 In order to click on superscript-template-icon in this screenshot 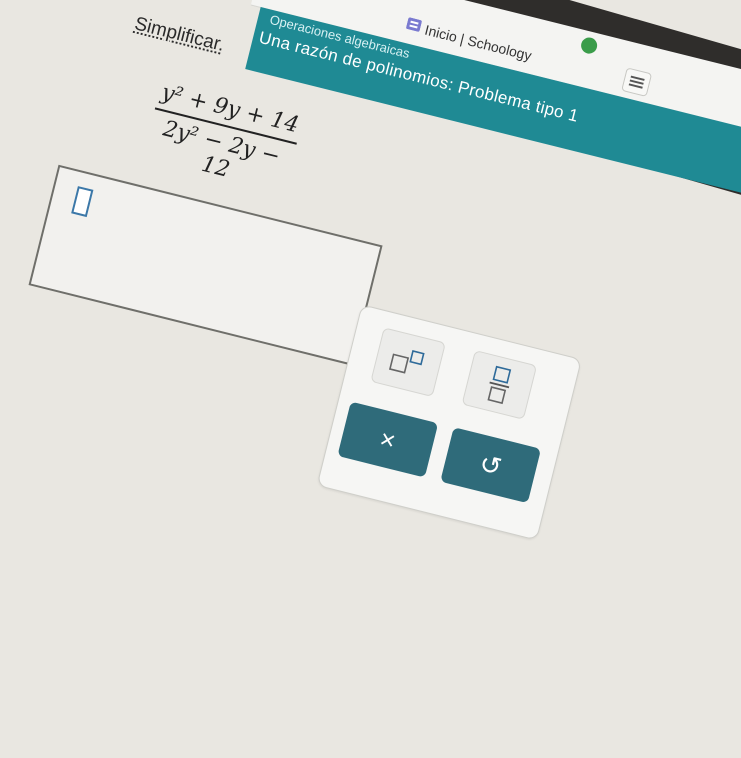, I will do `click(406, 362)`.